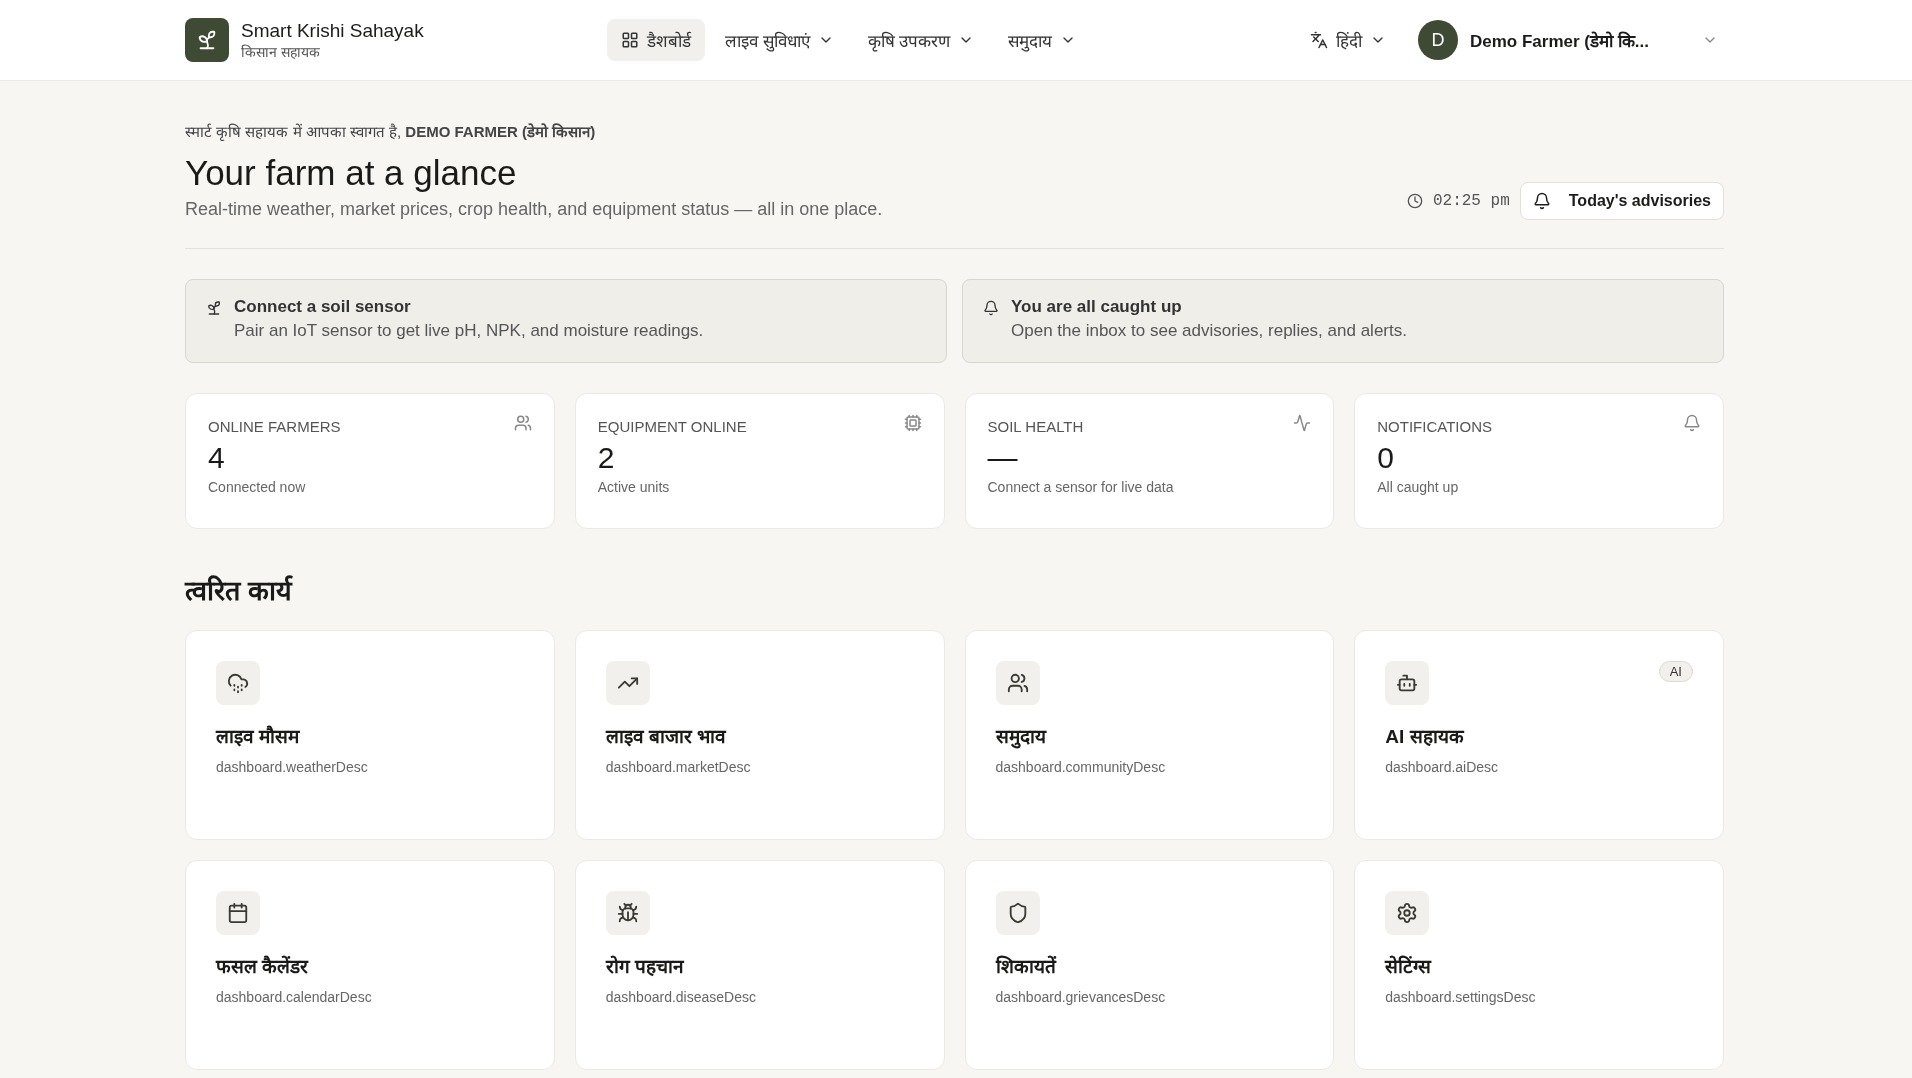 The image size is (1912, 1078). What do you see at coordinates (630, 40) in the screenshot?
I see `grid-icon` at bounding box center [630, 40].